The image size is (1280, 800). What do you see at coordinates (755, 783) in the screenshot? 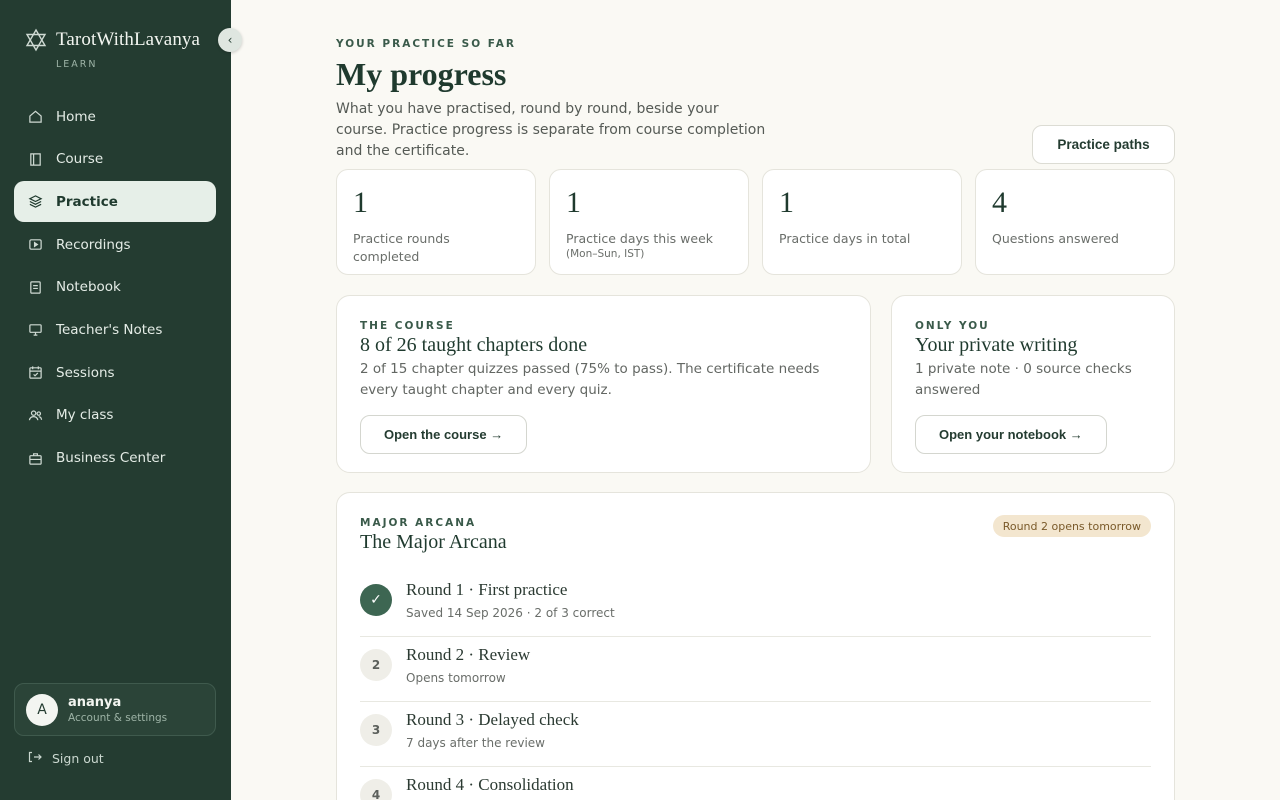
I see `list-item: 4 Round 4 · Consolidation` at bounding box center [755, 783].